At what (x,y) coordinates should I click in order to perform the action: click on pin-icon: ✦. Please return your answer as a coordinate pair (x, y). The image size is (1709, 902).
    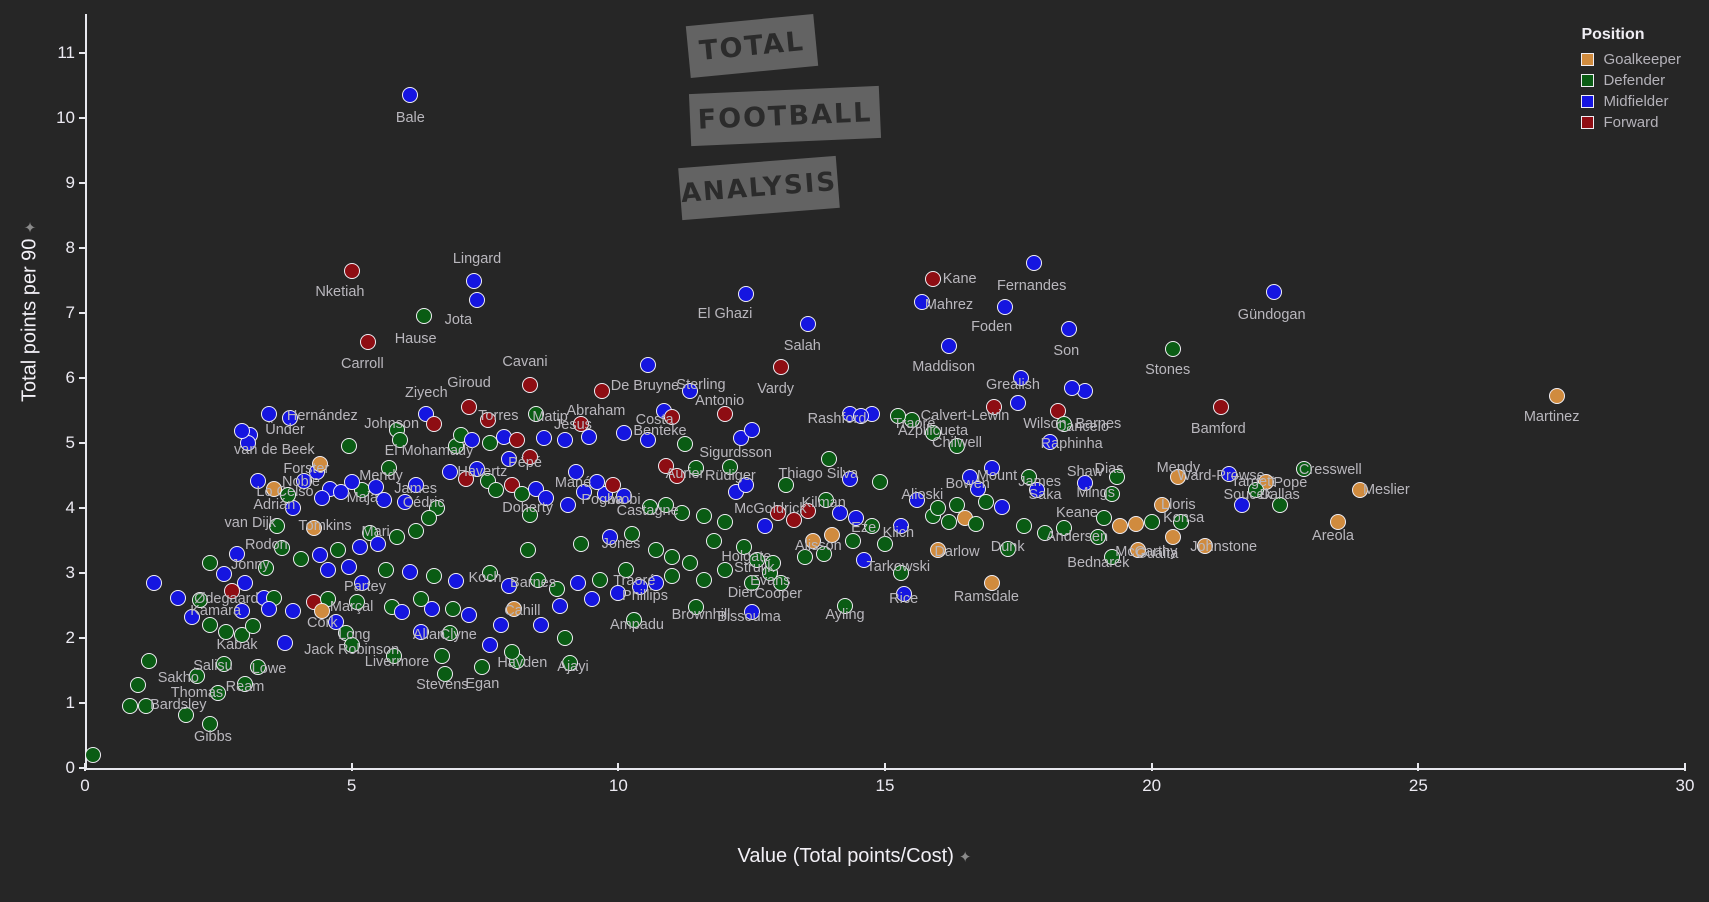
    Looking at the image, I should click on (30, 227).